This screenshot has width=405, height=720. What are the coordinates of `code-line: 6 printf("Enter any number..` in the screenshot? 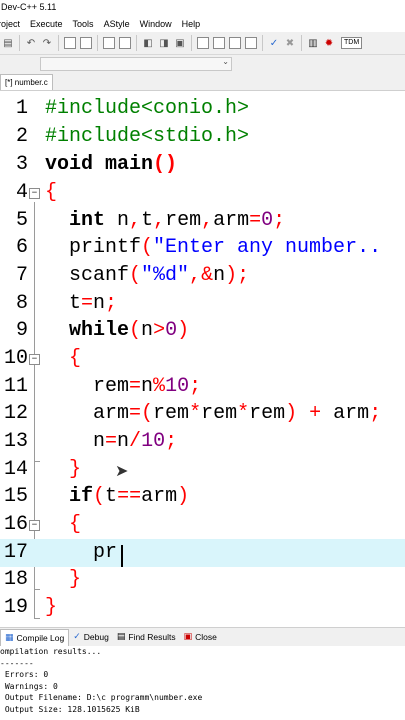 It's located at (202, 248).